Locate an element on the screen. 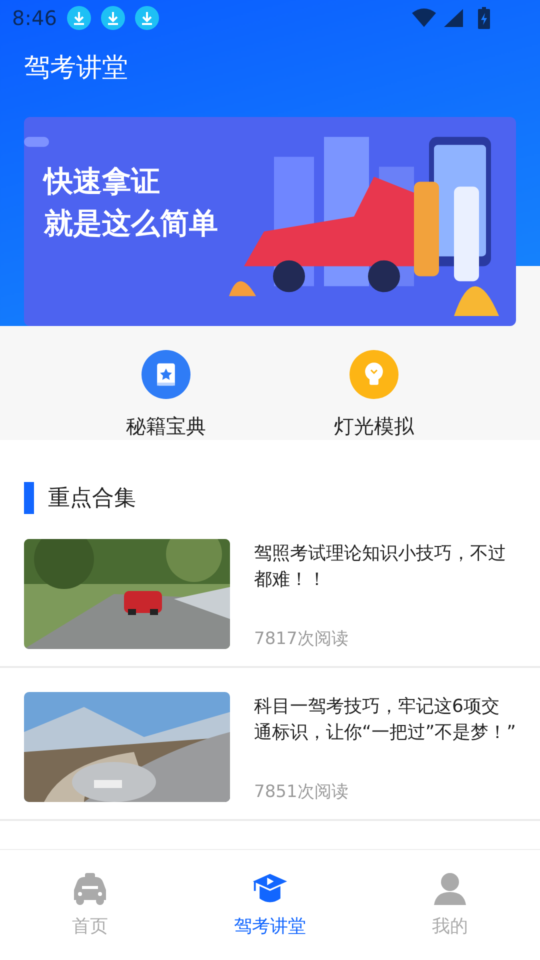 The width and height of the screenshot is (540, 960). article-title: 科目一驾考技巧，牢记这6项交通标识，让你“一把过”不是梦！” is located at coordinates (385, 720).